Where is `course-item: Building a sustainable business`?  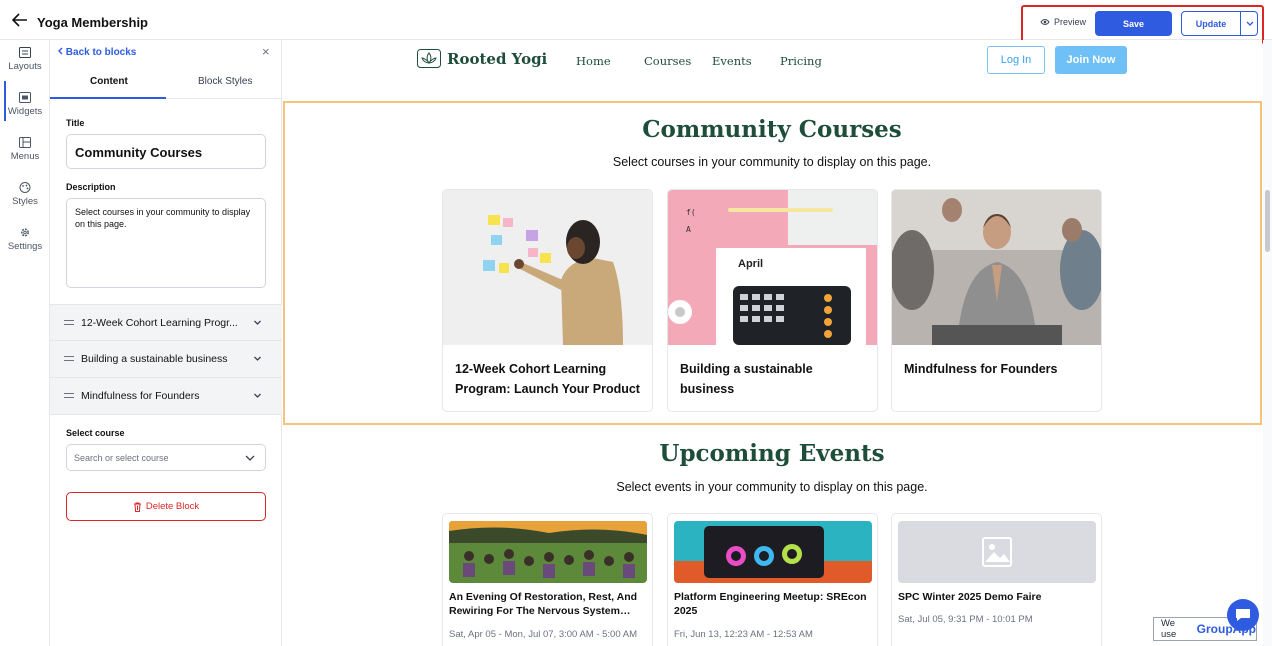
course-item: Building a sustainable business is located at coordinates (166, 359).